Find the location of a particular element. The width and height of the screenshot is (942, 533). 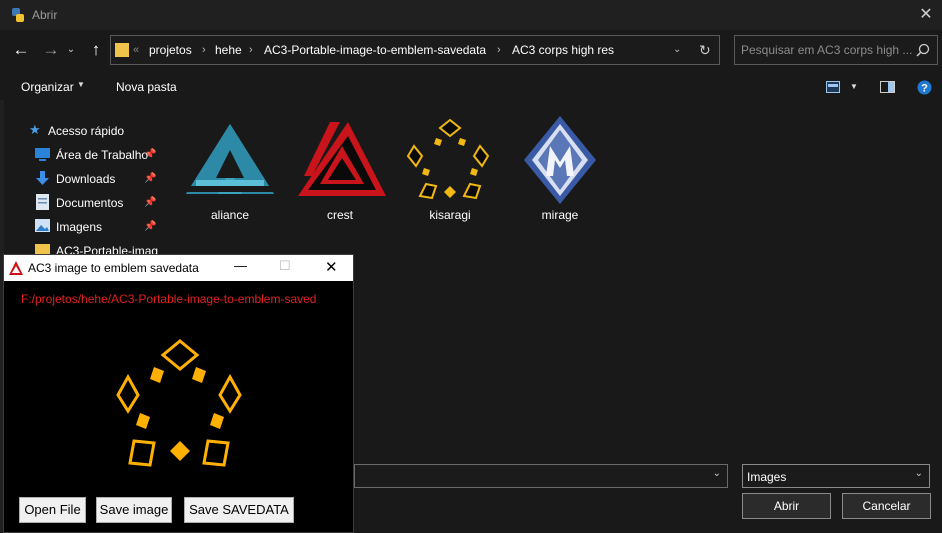

open-button: Abrir is located at coordinates (786, 506).